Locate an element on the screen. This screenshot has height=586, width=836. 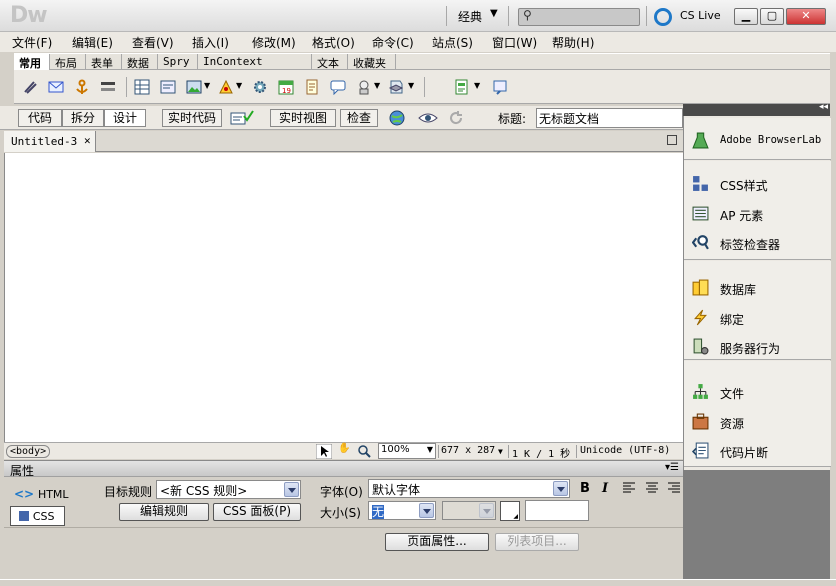
panel-ap-elements: AP 元素 is located at coordinates (760, 214).